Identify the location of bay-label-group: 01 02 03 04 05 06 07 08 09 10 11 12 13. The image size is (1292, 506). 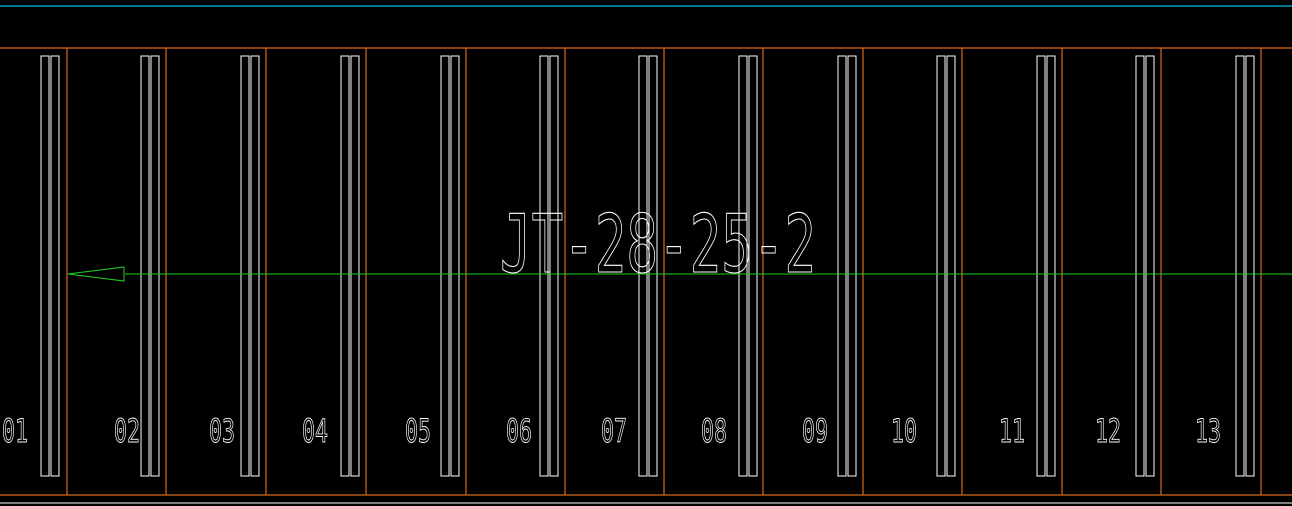
(612, 431).